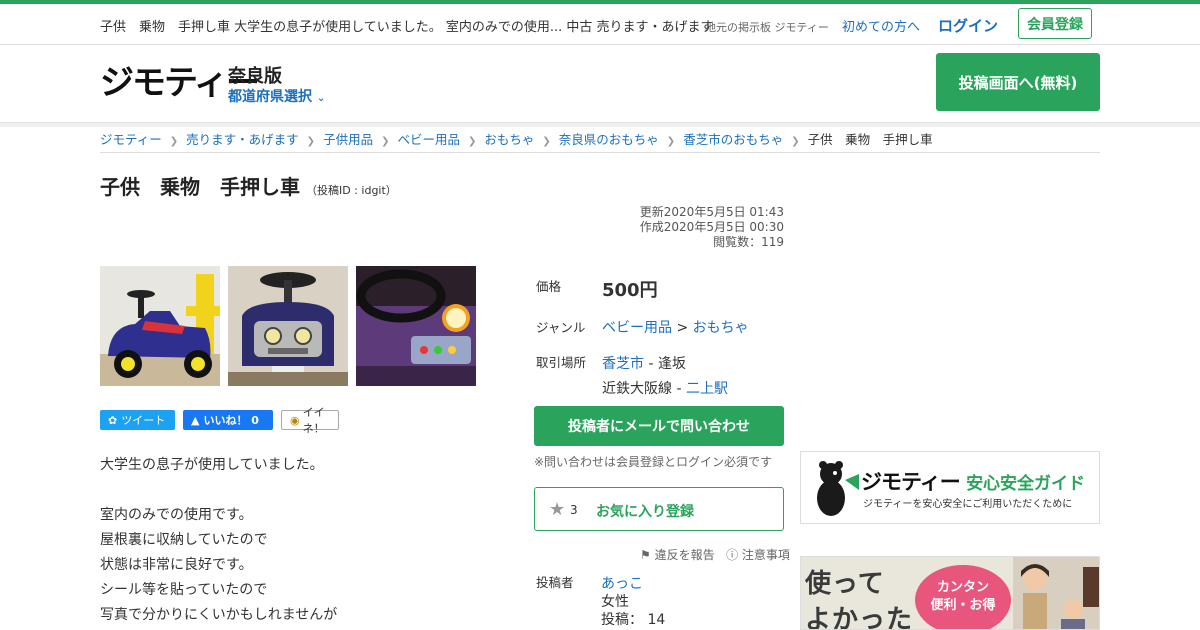  What do you see at coordinates (721, 328) in the screenshot?
I see `genre-link-toys: おもちゃ` at bounding box center [721, 328].